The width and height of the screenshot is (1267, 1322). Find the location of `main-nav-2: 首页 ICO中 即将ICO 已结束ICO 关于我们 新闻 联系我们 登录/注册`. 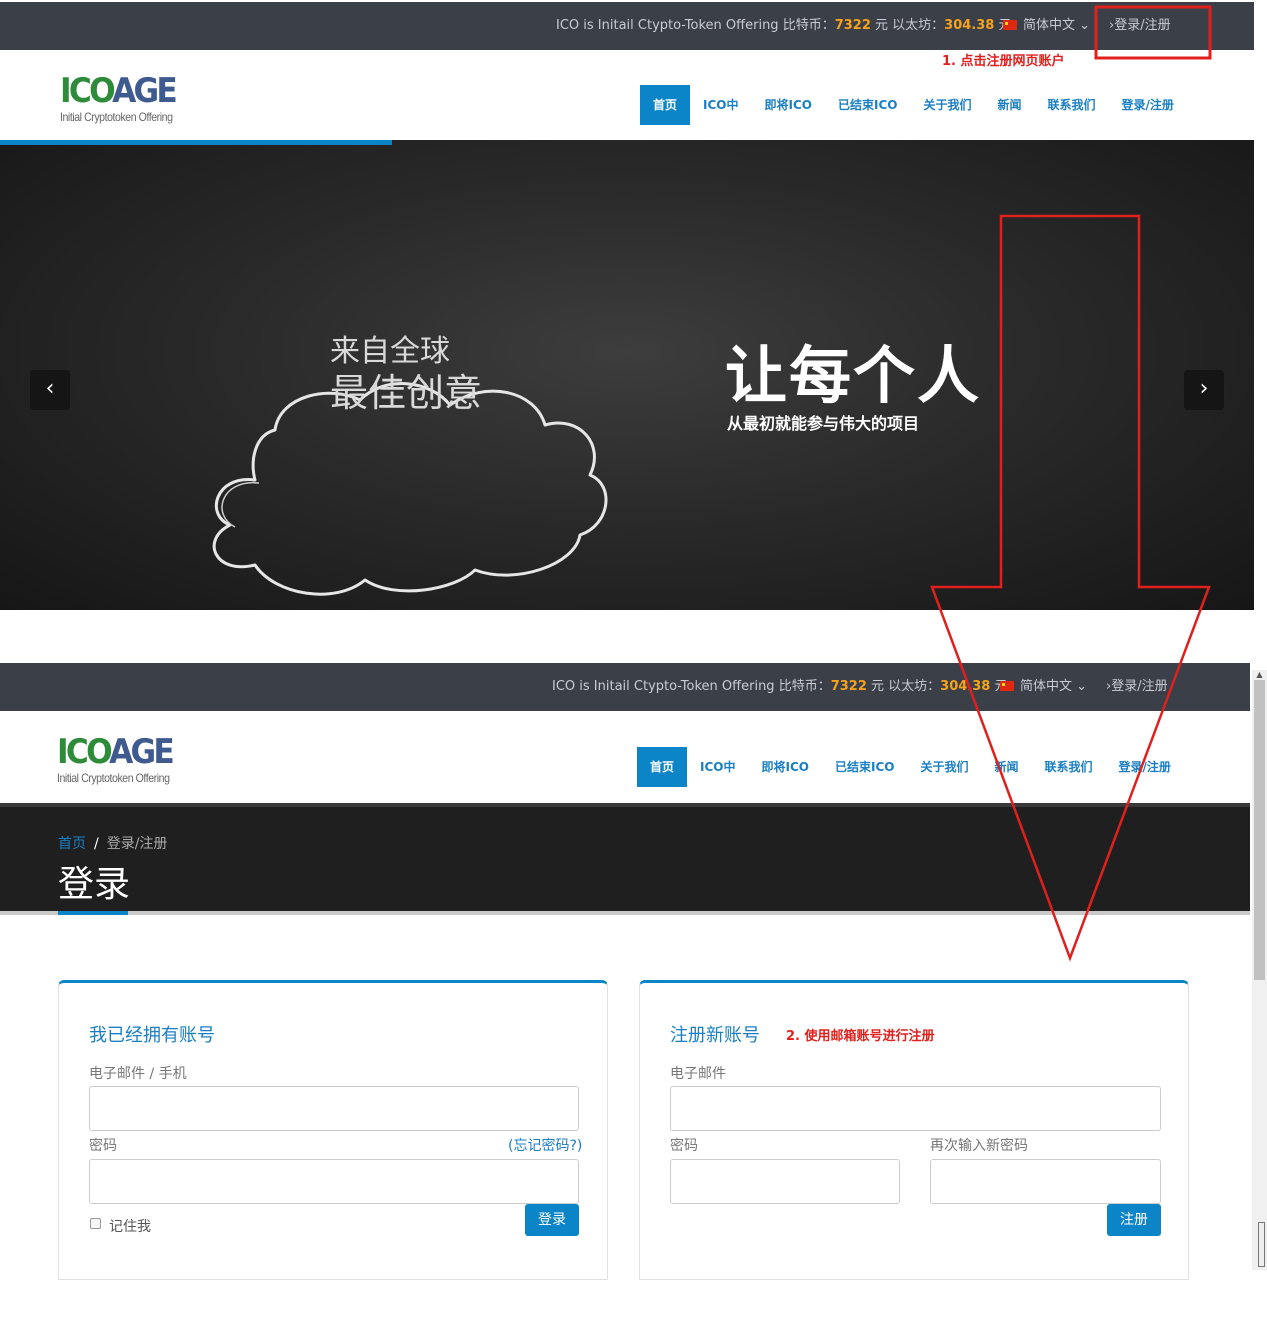

main-nav-2: 首页 ICO中 即将ICO 已结束ICO 关于我们 新闻 联系我们 登录/注册 is located at coordinates (910, 767).